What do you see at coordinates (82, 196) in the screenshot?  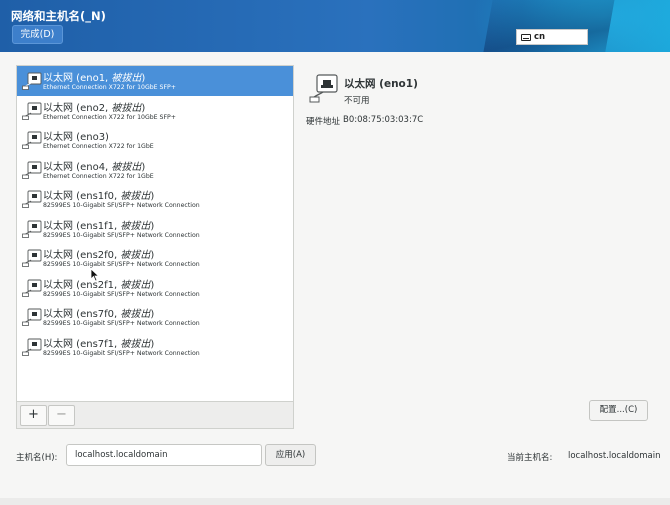 I see `device-name-text: 以太网 (ens1f0,` at bounding box center [82, 196].